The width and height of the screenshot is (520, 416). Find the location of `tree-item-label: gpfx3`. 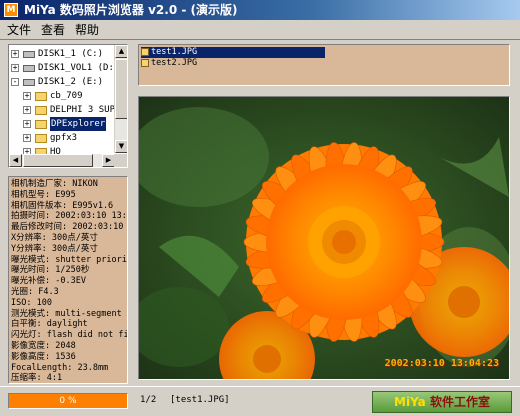

tree-item-label: gpfx3 is located at coordinates (63, 138).